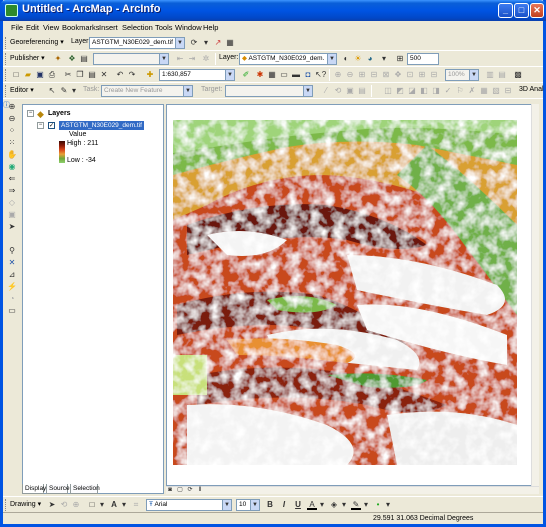 The height and width of the screenshot is (527, 546). Describe the element at coordinates (84, 59) in the screenshot. I see `settings-icon: ▤` at that location.